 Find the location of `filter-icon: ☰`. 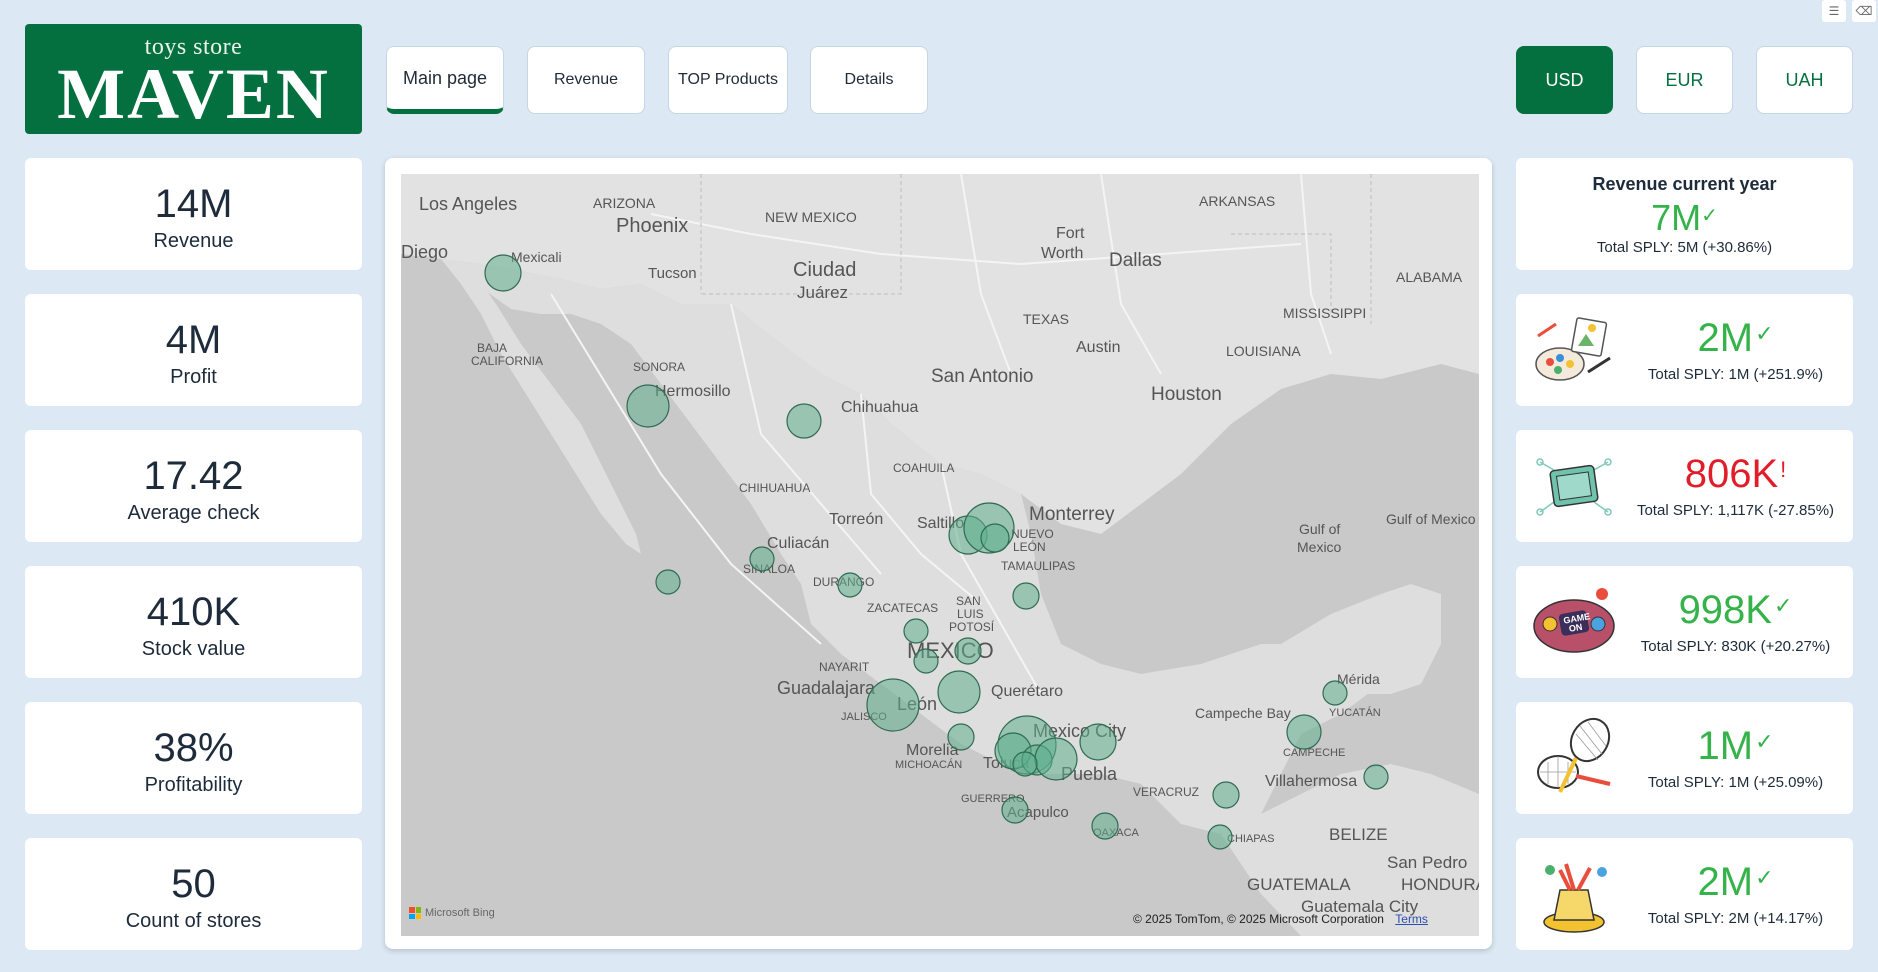

filter-icon: ☰ is located at coordinates (1834, 11).